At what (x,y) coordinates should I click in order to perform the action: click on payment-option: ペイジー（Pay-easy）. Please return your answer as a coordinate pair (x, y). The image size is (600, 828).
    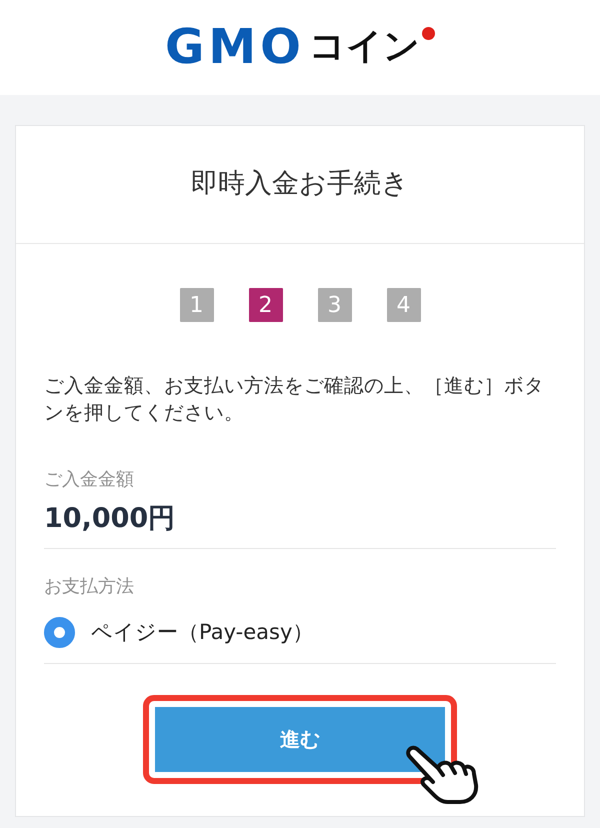
    Looking at the image, I should click on (179, 632).